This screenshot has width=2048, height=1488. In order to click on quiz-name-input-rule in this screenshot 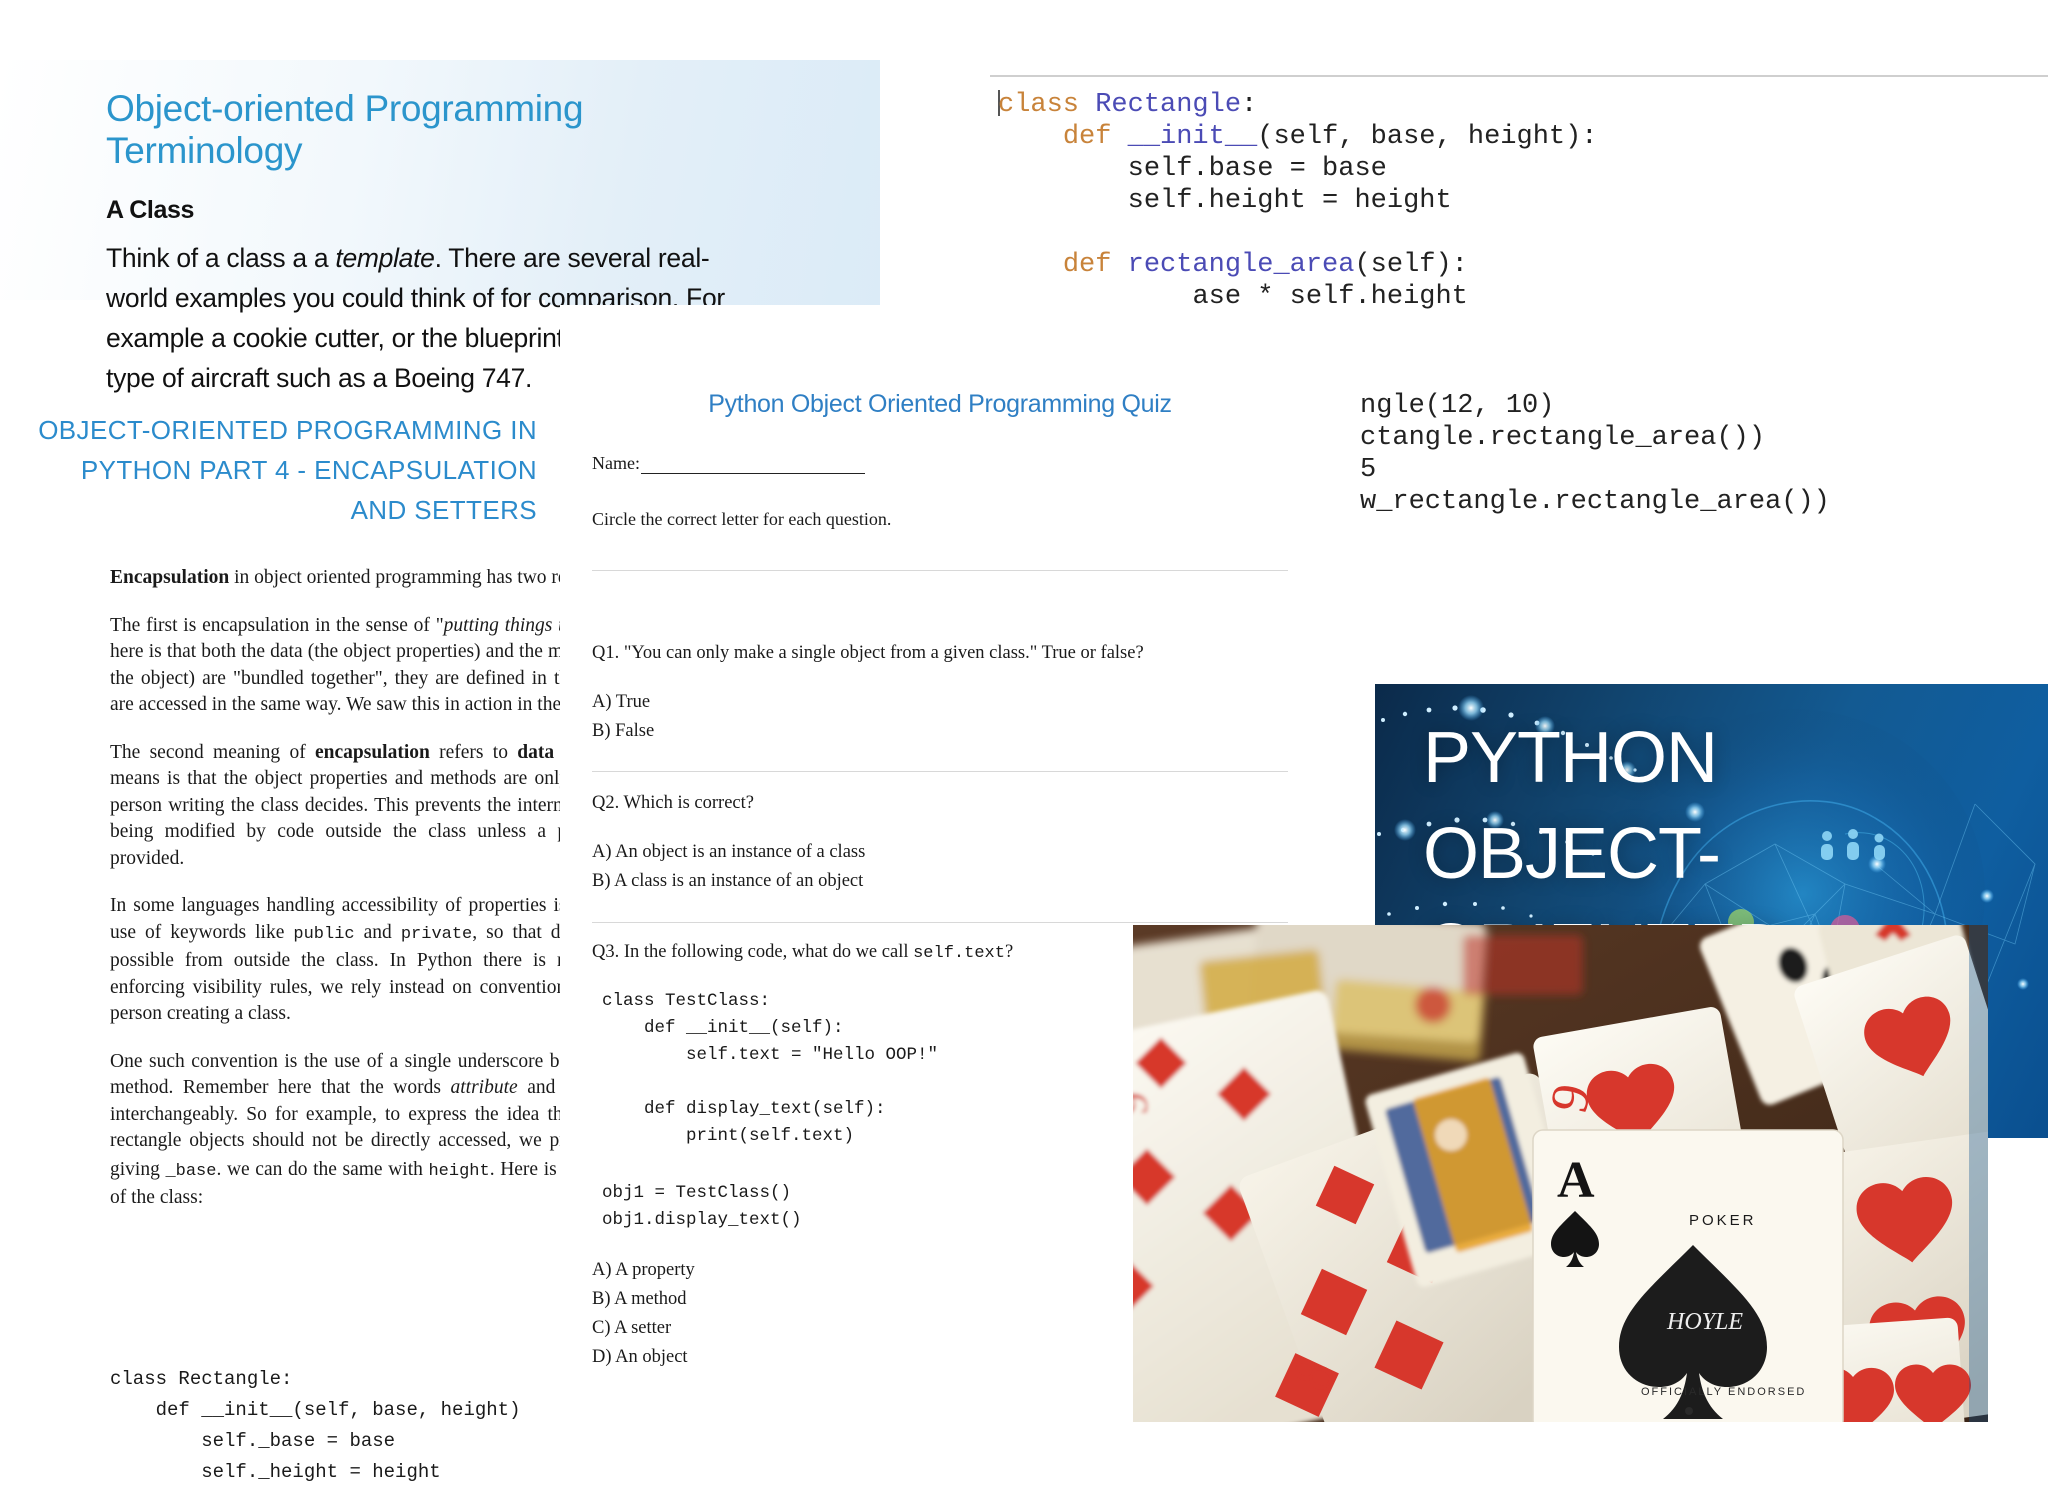, I will do `click(752, 466)`.